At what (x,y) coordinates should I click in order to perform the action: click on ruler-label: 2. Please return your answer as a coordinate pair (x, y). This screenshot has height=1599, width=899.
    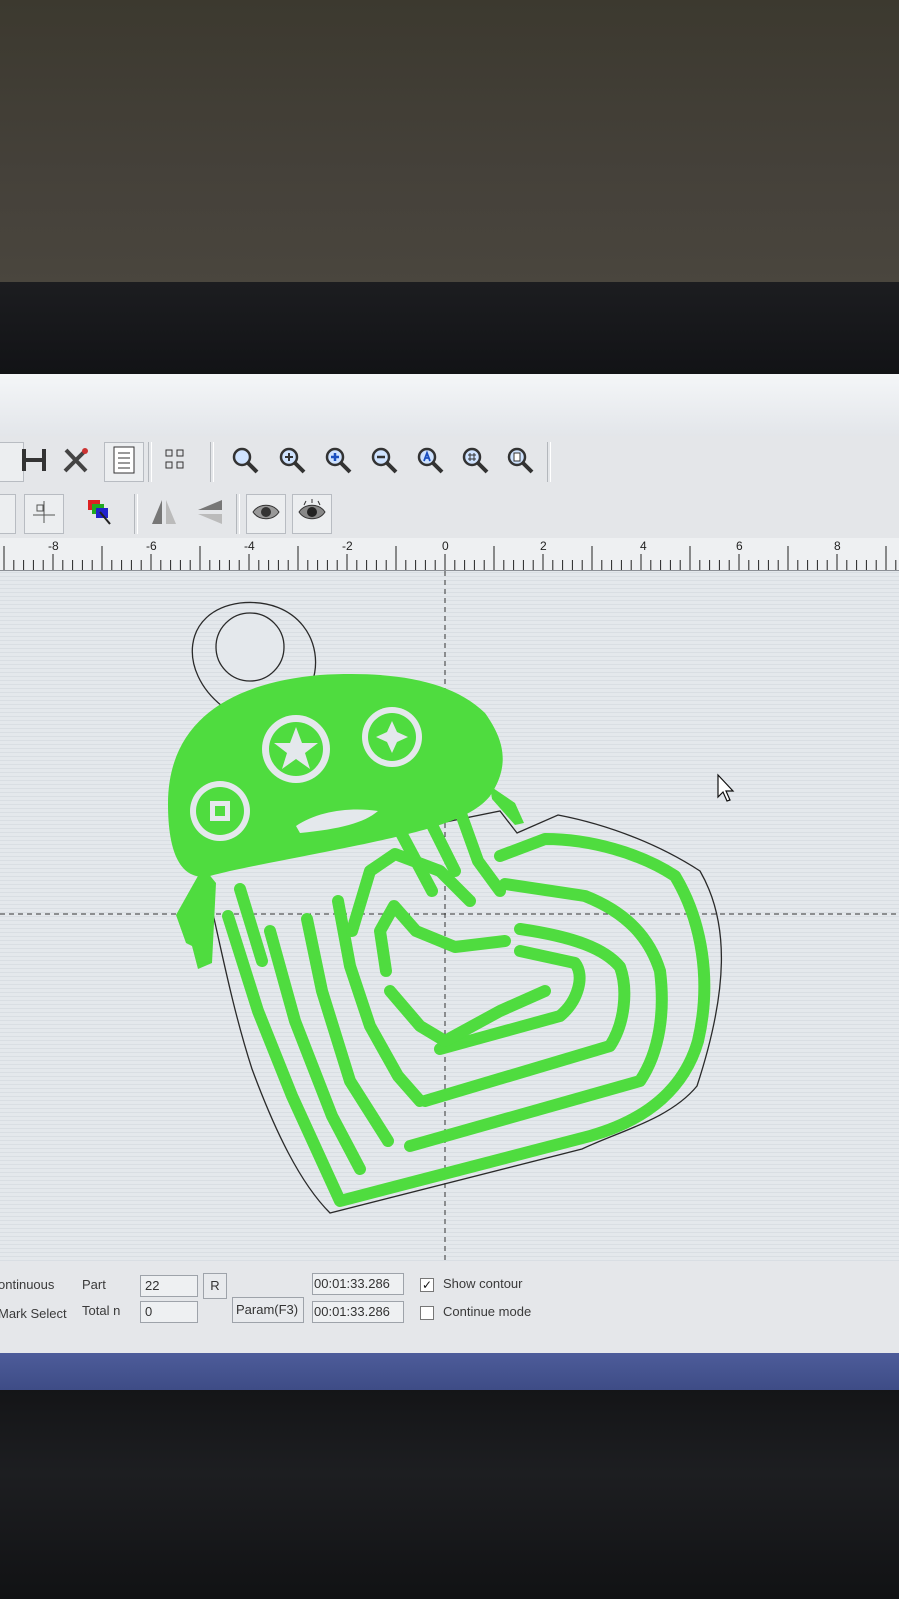
    Looking at the image, I should click on (543, 546).